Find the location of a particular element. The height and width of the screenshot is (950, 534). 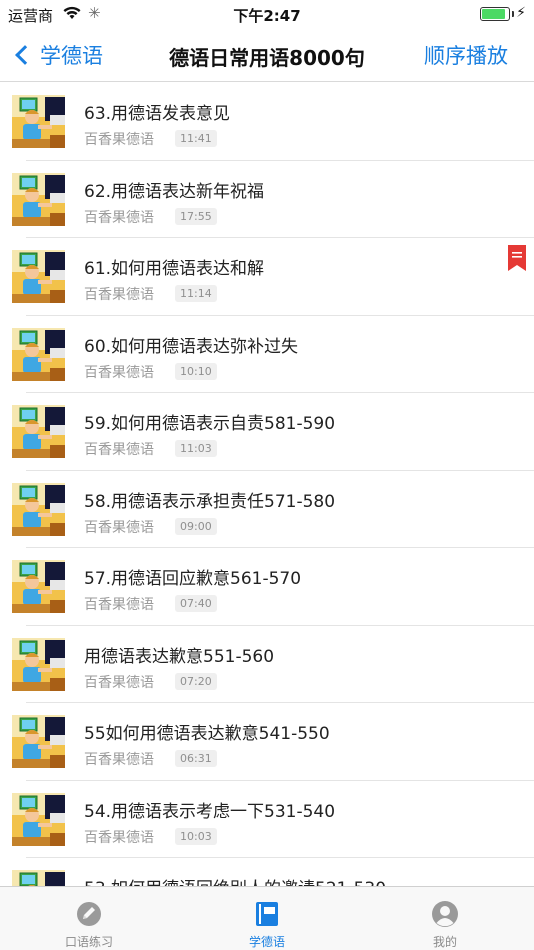

tab-bar: 口语练习 学德语 我的 is located at coordinates (267, 918).